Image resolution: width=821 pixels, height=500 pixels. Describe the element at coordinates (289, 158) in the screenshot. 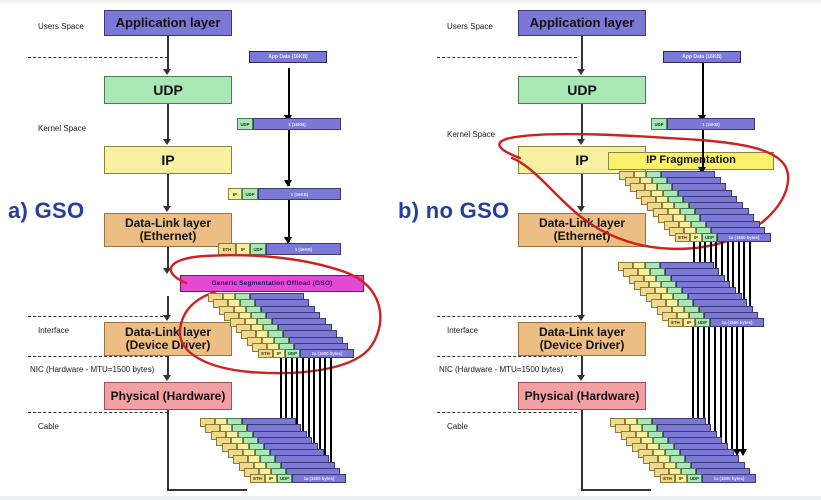

I see `packet-drop-line-2-a` at that location.